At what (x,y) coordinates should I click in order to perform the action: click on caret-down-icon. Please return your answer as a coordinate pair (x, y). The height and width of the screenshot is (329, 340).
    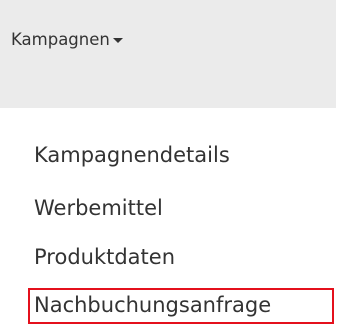
    Looking at the image, I should click on (117, 40).